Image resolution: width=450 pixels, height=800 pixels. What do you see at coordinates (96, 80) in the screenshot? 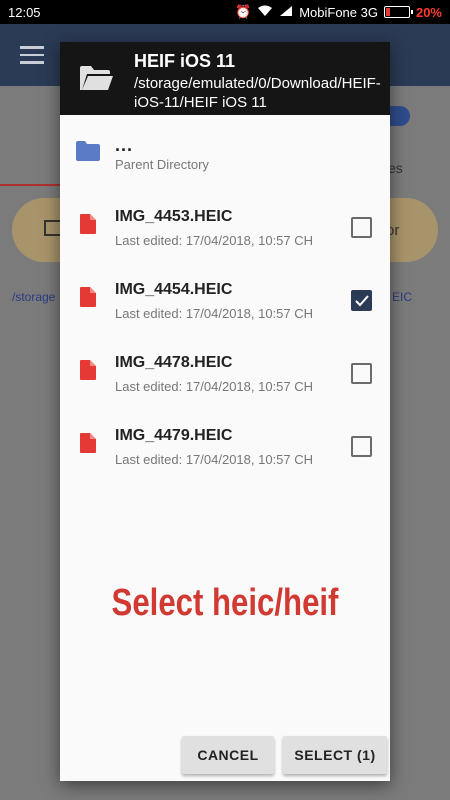
I see `open-folder-icon` at bounding box center [96, 80].